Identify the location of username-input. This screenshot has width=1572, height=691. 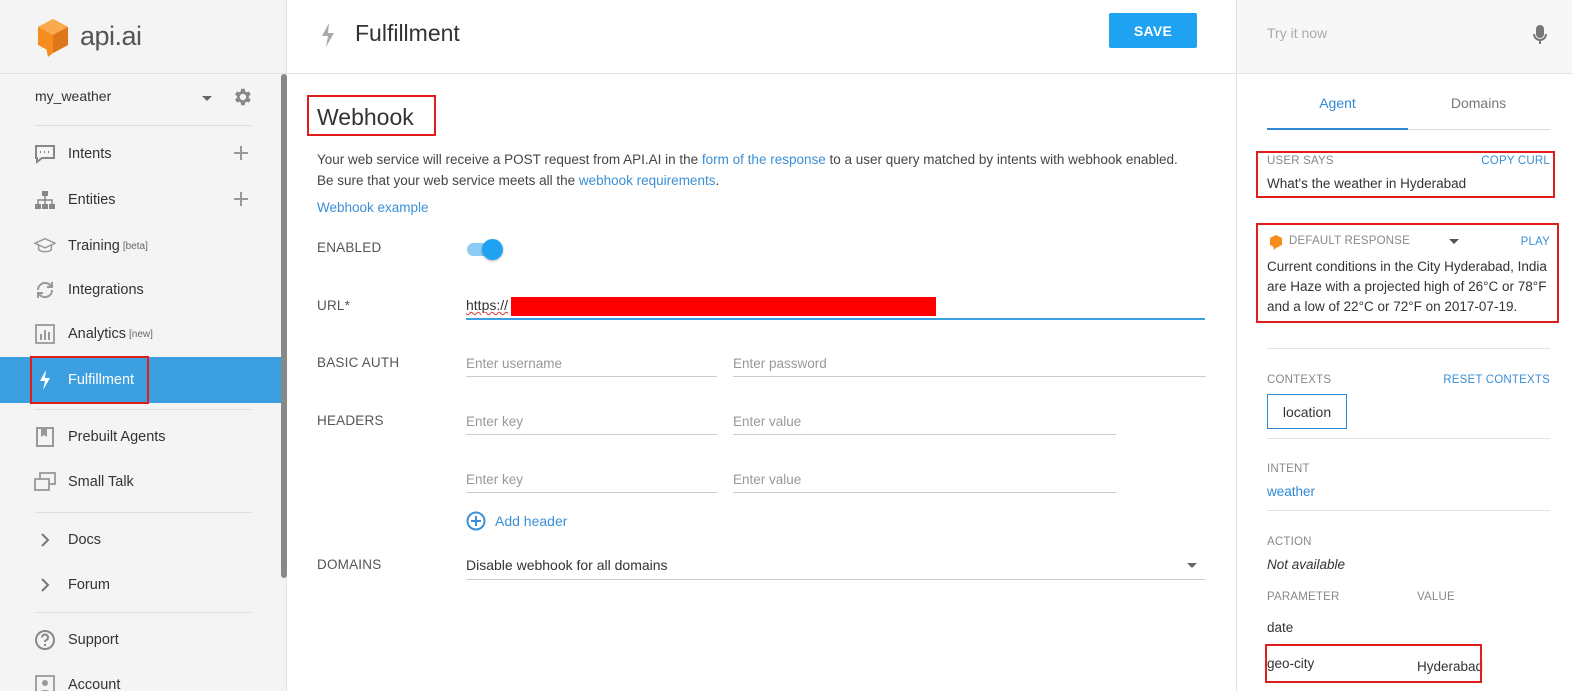
(591, 364).